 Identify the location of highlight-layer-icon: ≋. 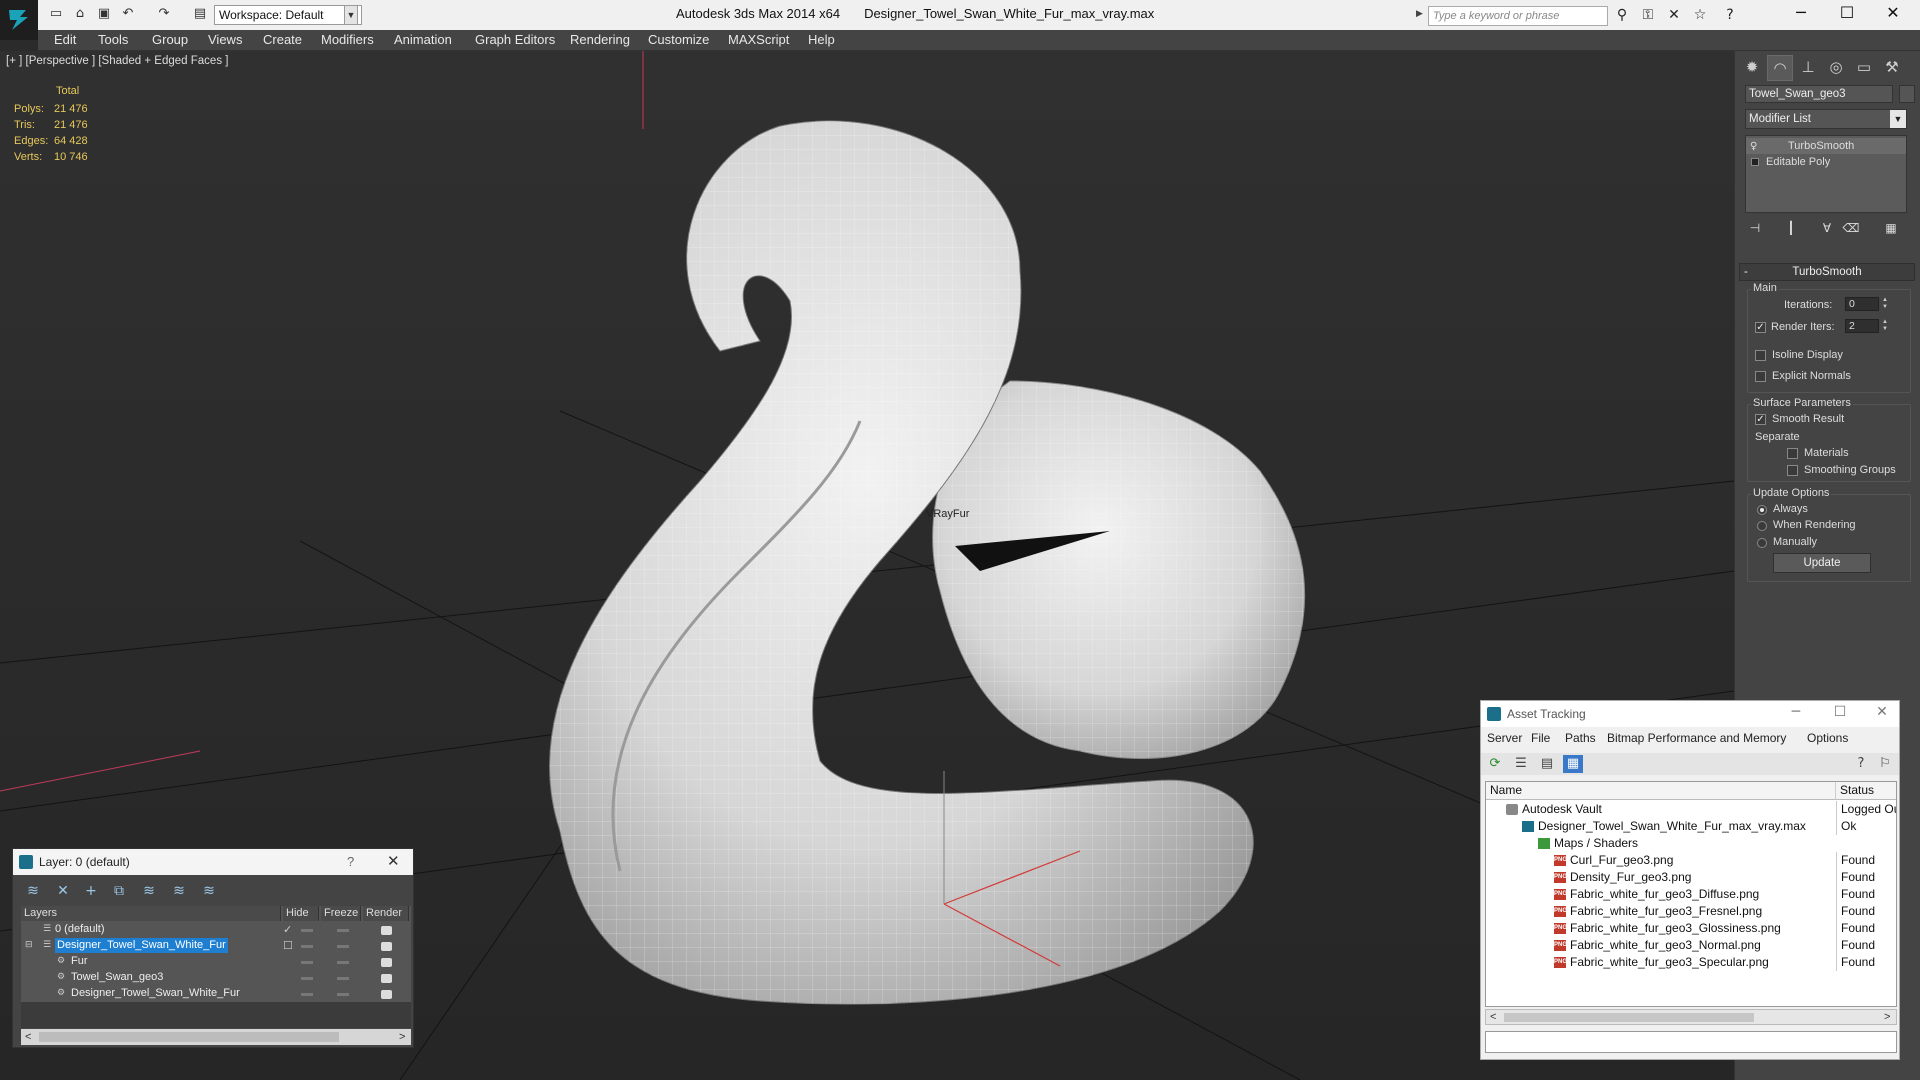
(149, 891).